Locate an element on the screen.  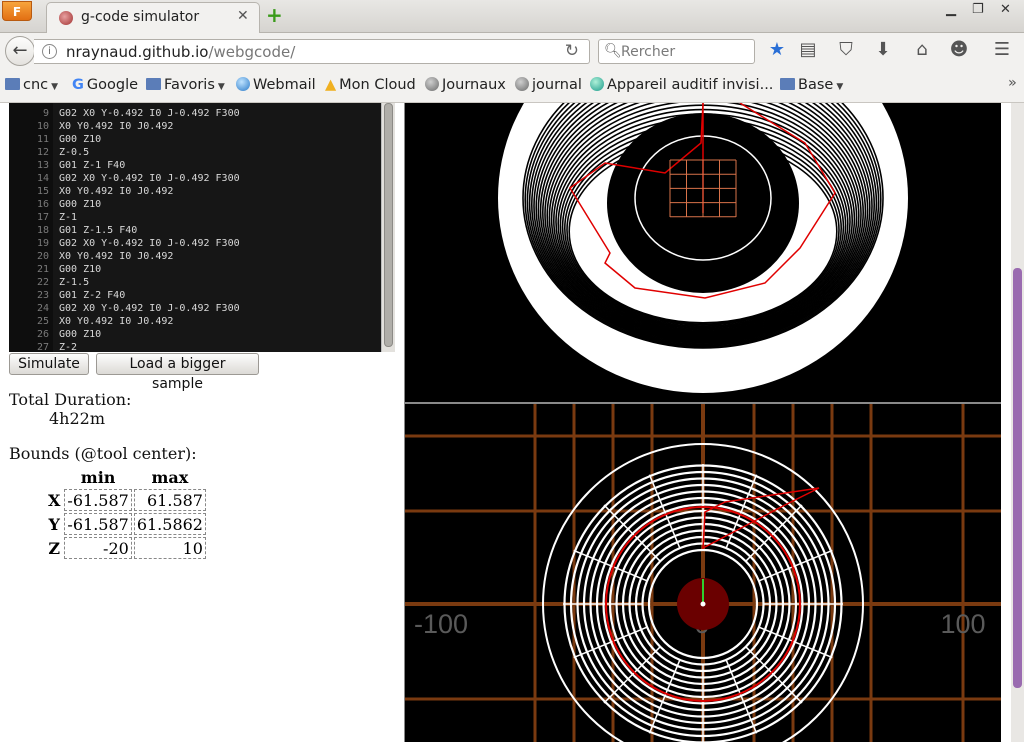
column-min: min is located at coordinates (98, 477).